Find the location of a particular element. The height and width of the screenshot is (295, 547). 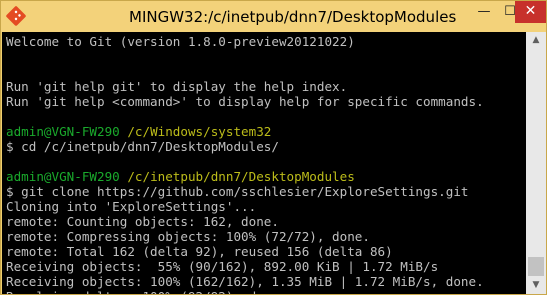

terminal-line: remote: Counting objects: 162, done. is located at coordinates (142, 221).